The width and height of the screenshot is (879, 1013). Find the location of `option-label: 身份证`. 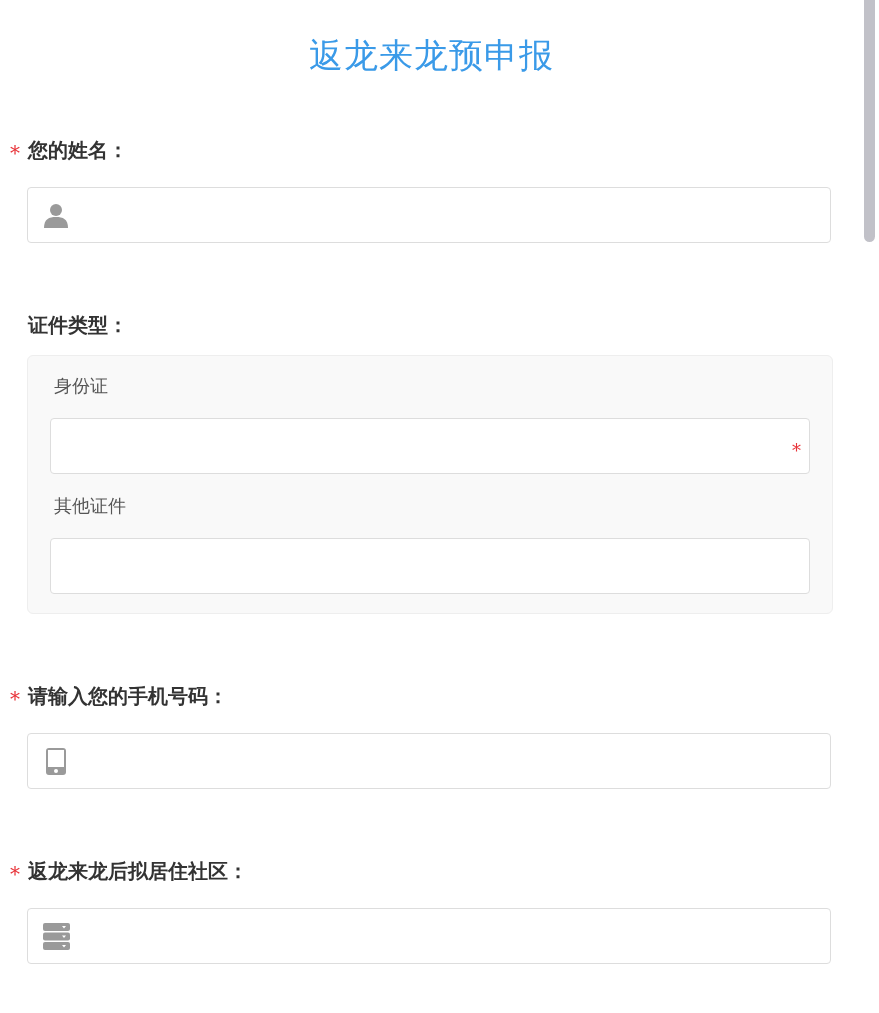

option-label: 身份证 is located at coordinates (81, 386).